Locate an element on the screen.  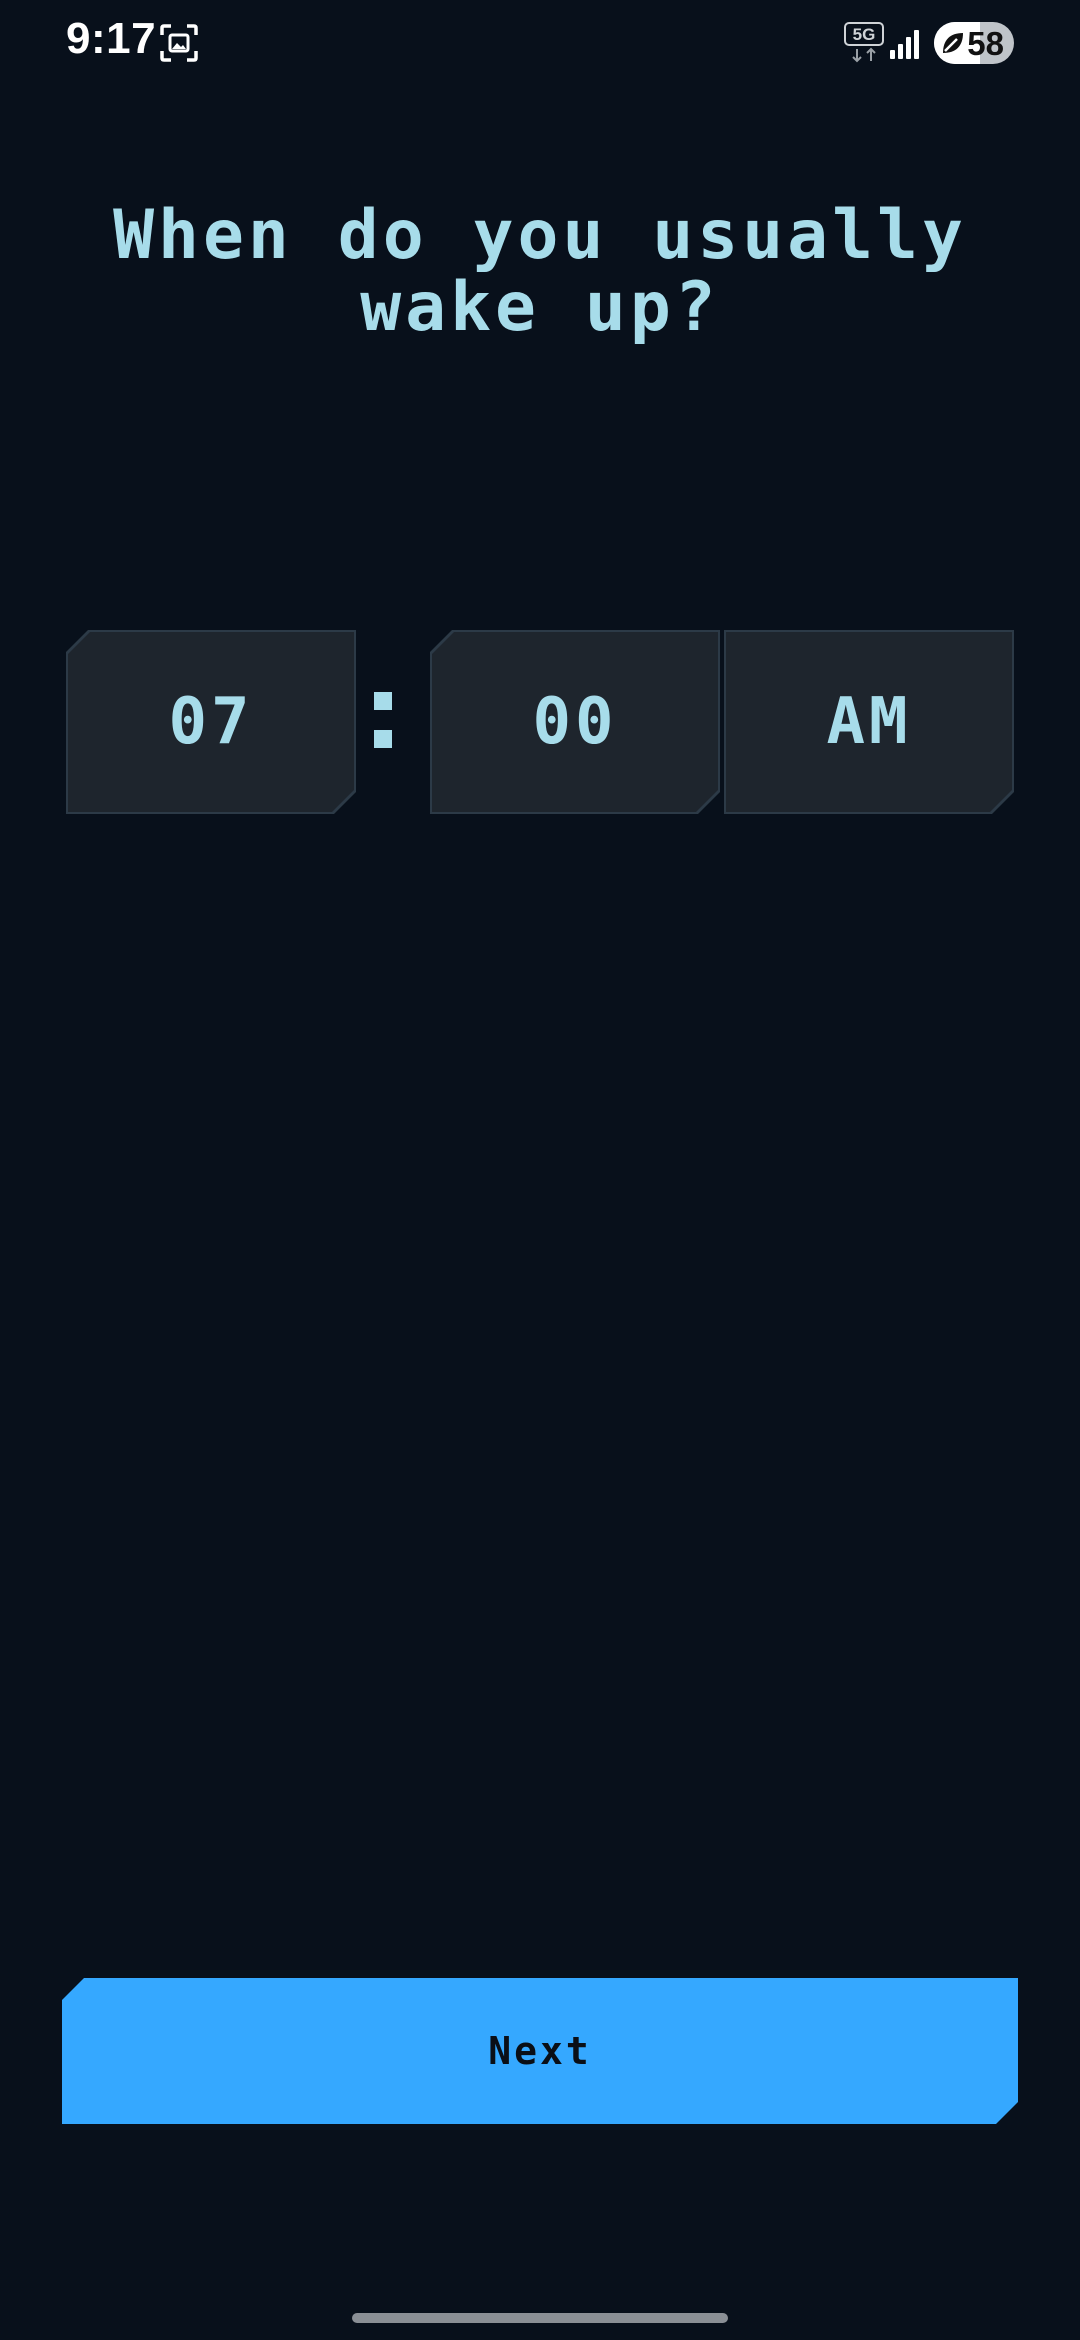
next-button: Next is located at coordinates (540, 2051).